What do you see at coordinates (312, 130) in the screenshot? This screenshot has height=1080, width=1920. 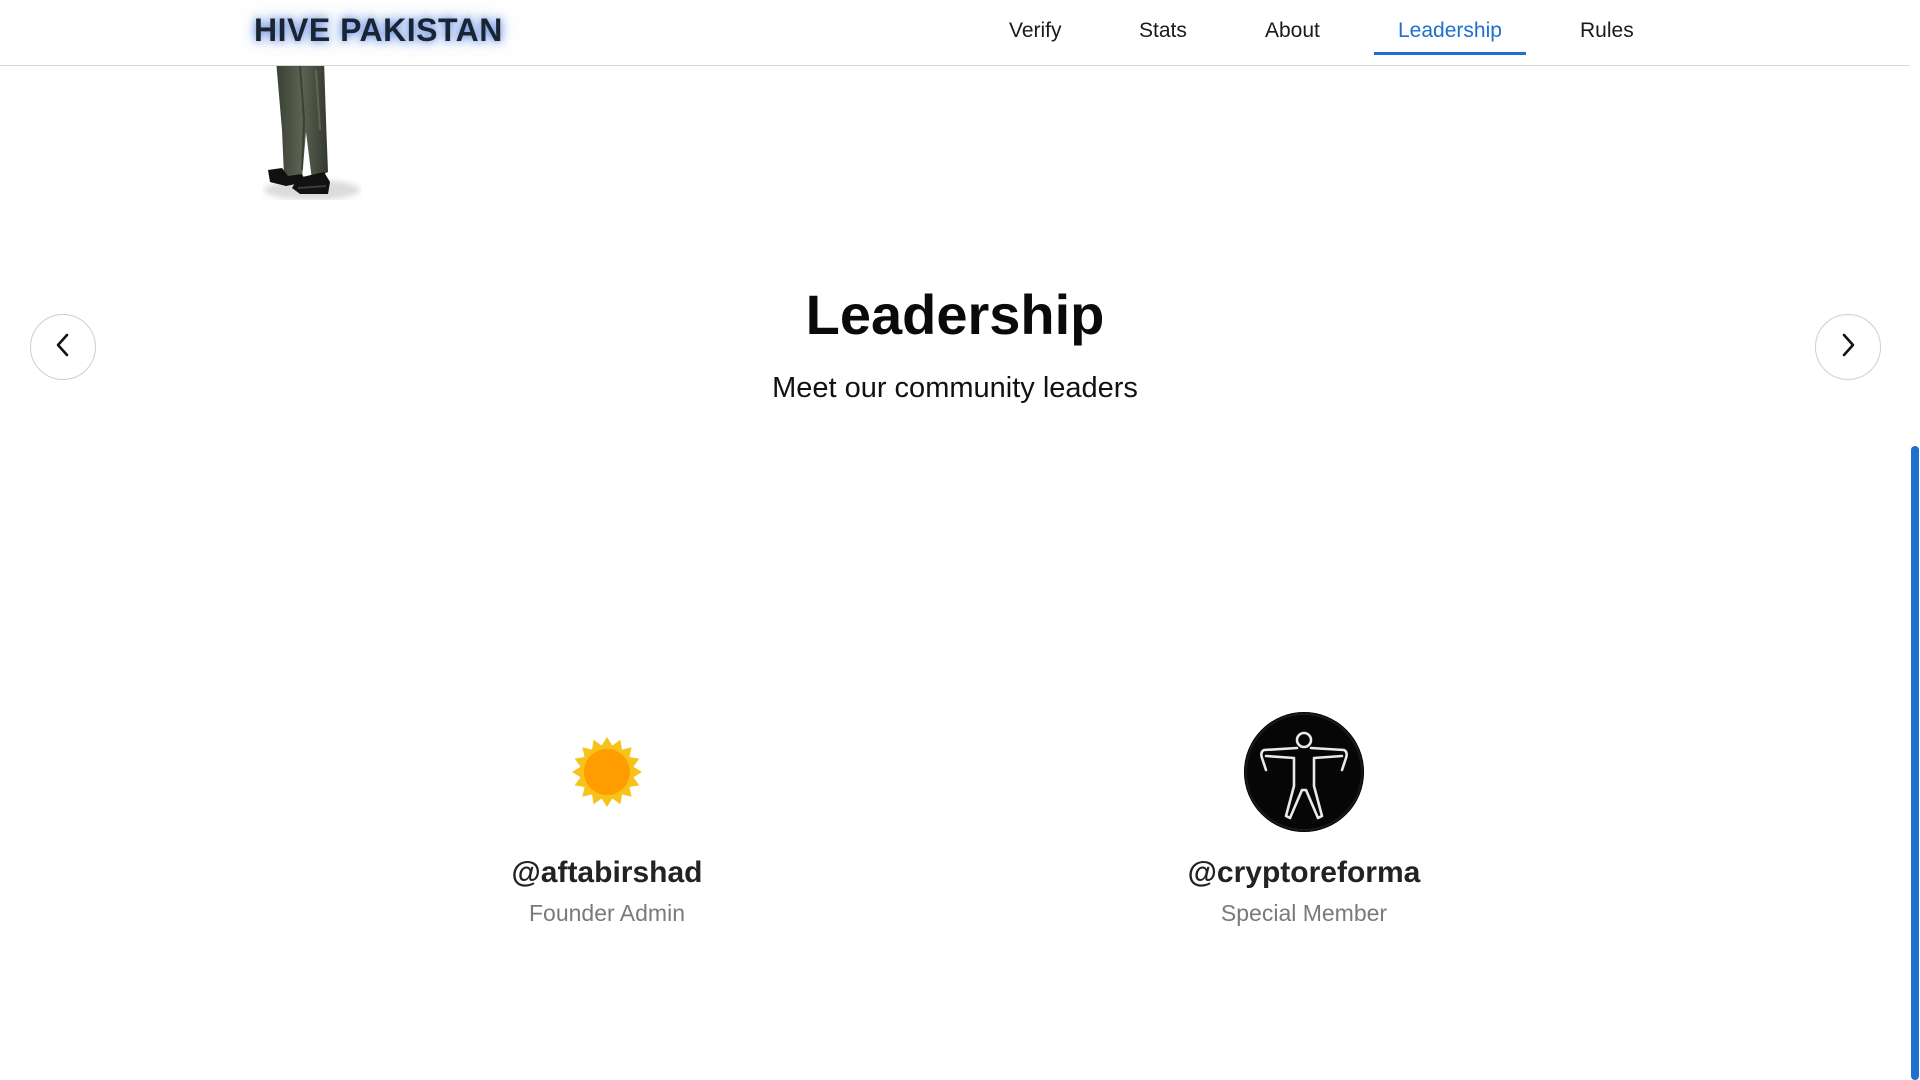 I see `standing-figure-image` at bounding box center [312, 130].